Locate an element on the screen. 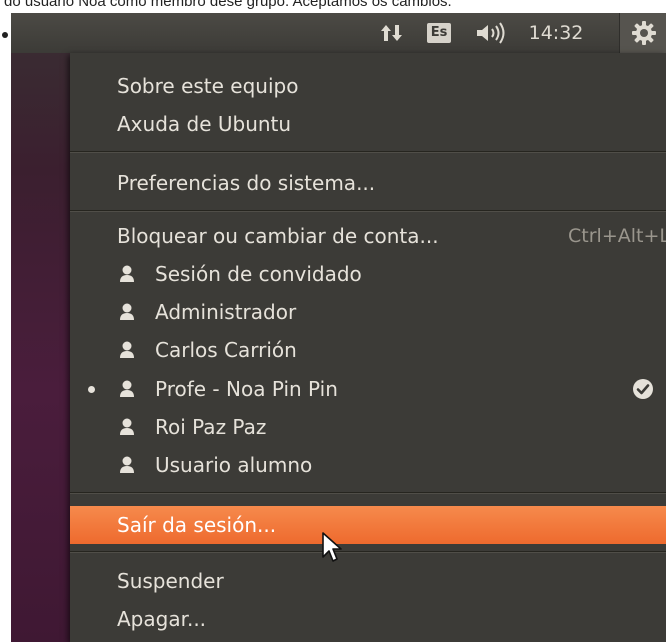 The height and width of the screenshot is (642, 666). network-arrows-icon is located at coordinates (391, 33).